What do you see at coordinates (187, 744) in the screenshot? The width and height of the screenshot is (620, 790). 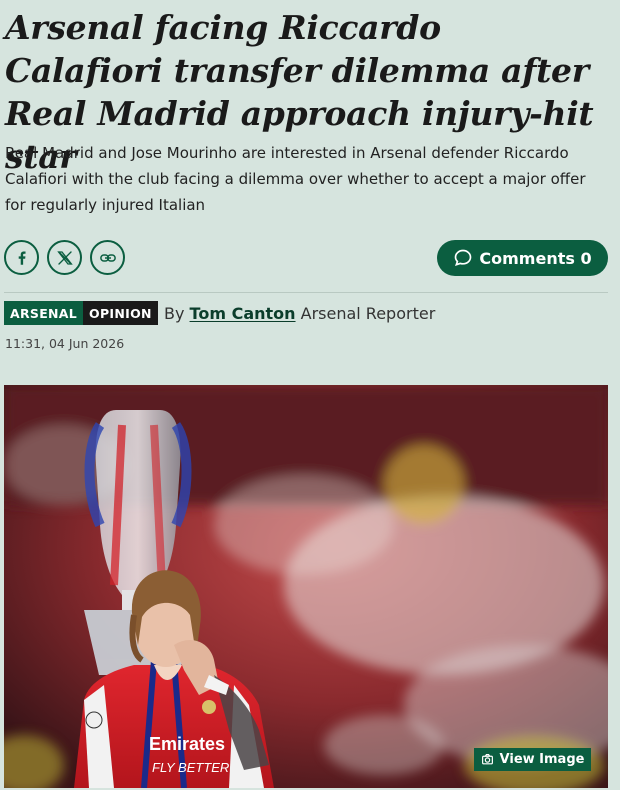 I see `shirt-sponsor-text: Emirates` at bounding box center [187, 744].